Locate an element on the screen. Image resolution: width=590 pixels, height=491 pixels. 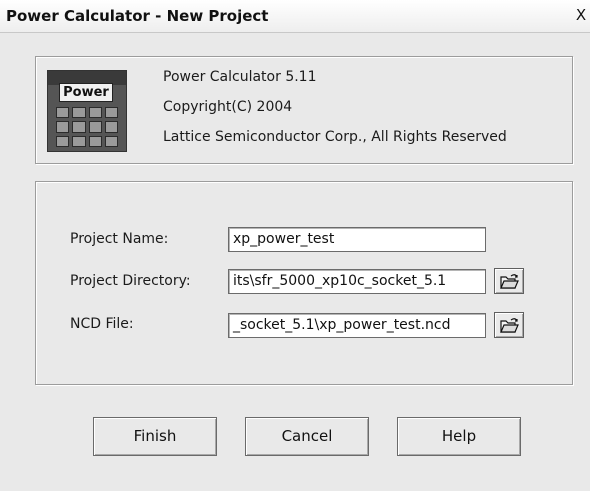
ncd-file-input: _socket_5.1\xp_power_test.ncd is located at coordinates (357, 325).